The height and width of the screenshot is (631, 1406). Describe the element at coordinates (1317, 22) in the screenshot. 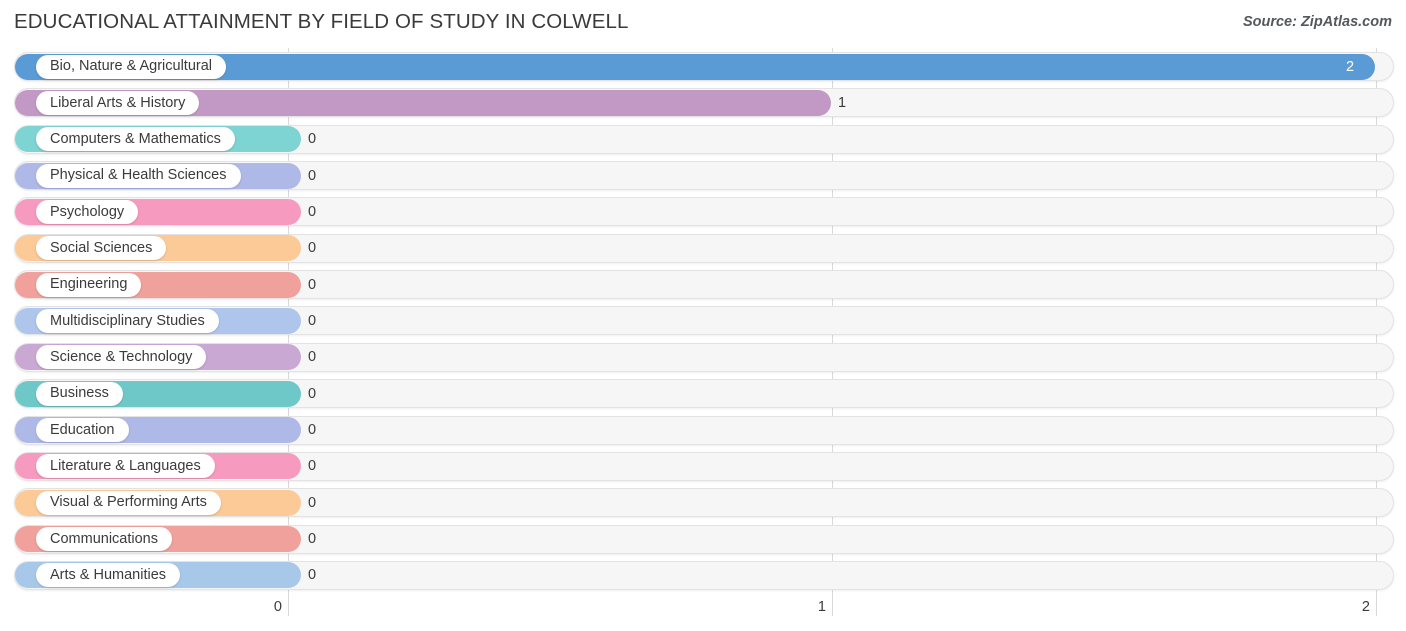

I see `source-attribution: Source: ZipAtlas.com` at that location.